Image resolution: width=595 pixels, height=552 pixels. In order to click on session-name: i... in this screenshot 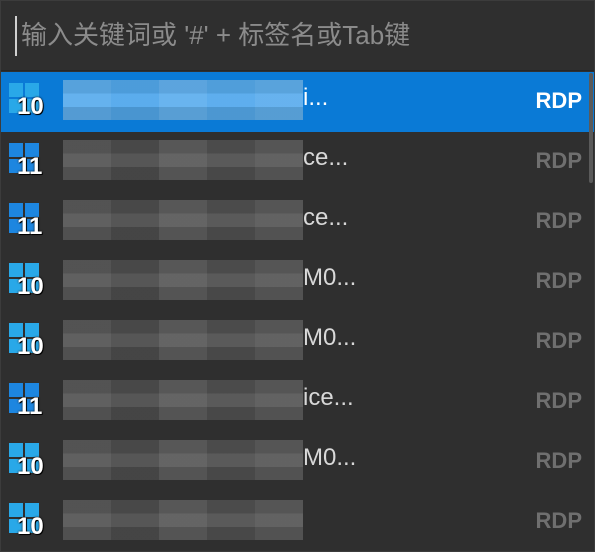, I will do `click(222, 102)`.